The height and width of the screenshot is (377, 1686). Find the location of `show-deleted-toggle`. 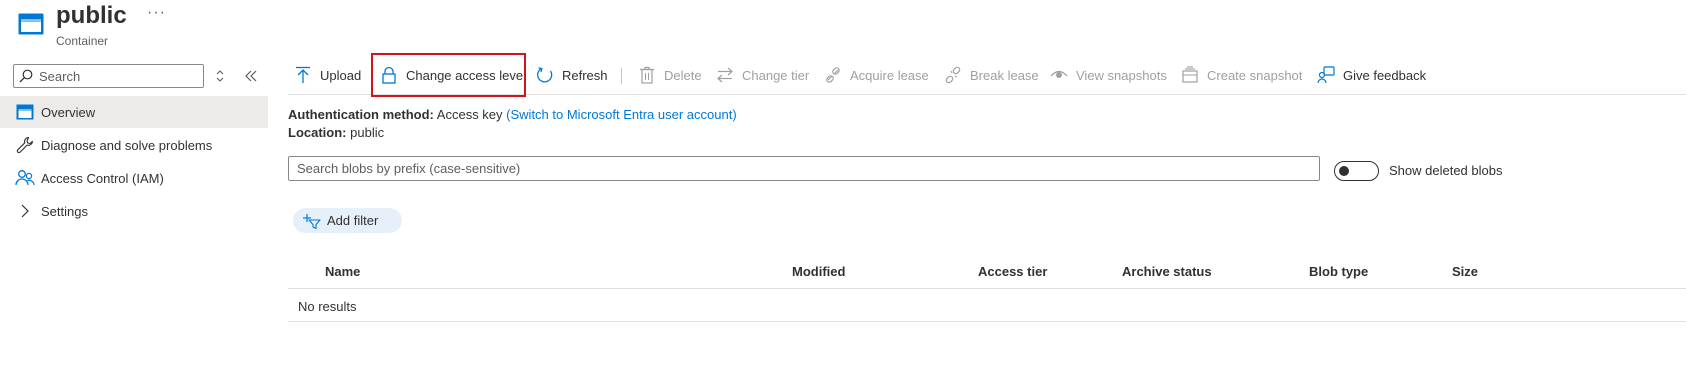

show-deleted-toggle is located at coordinates (1356, 171).